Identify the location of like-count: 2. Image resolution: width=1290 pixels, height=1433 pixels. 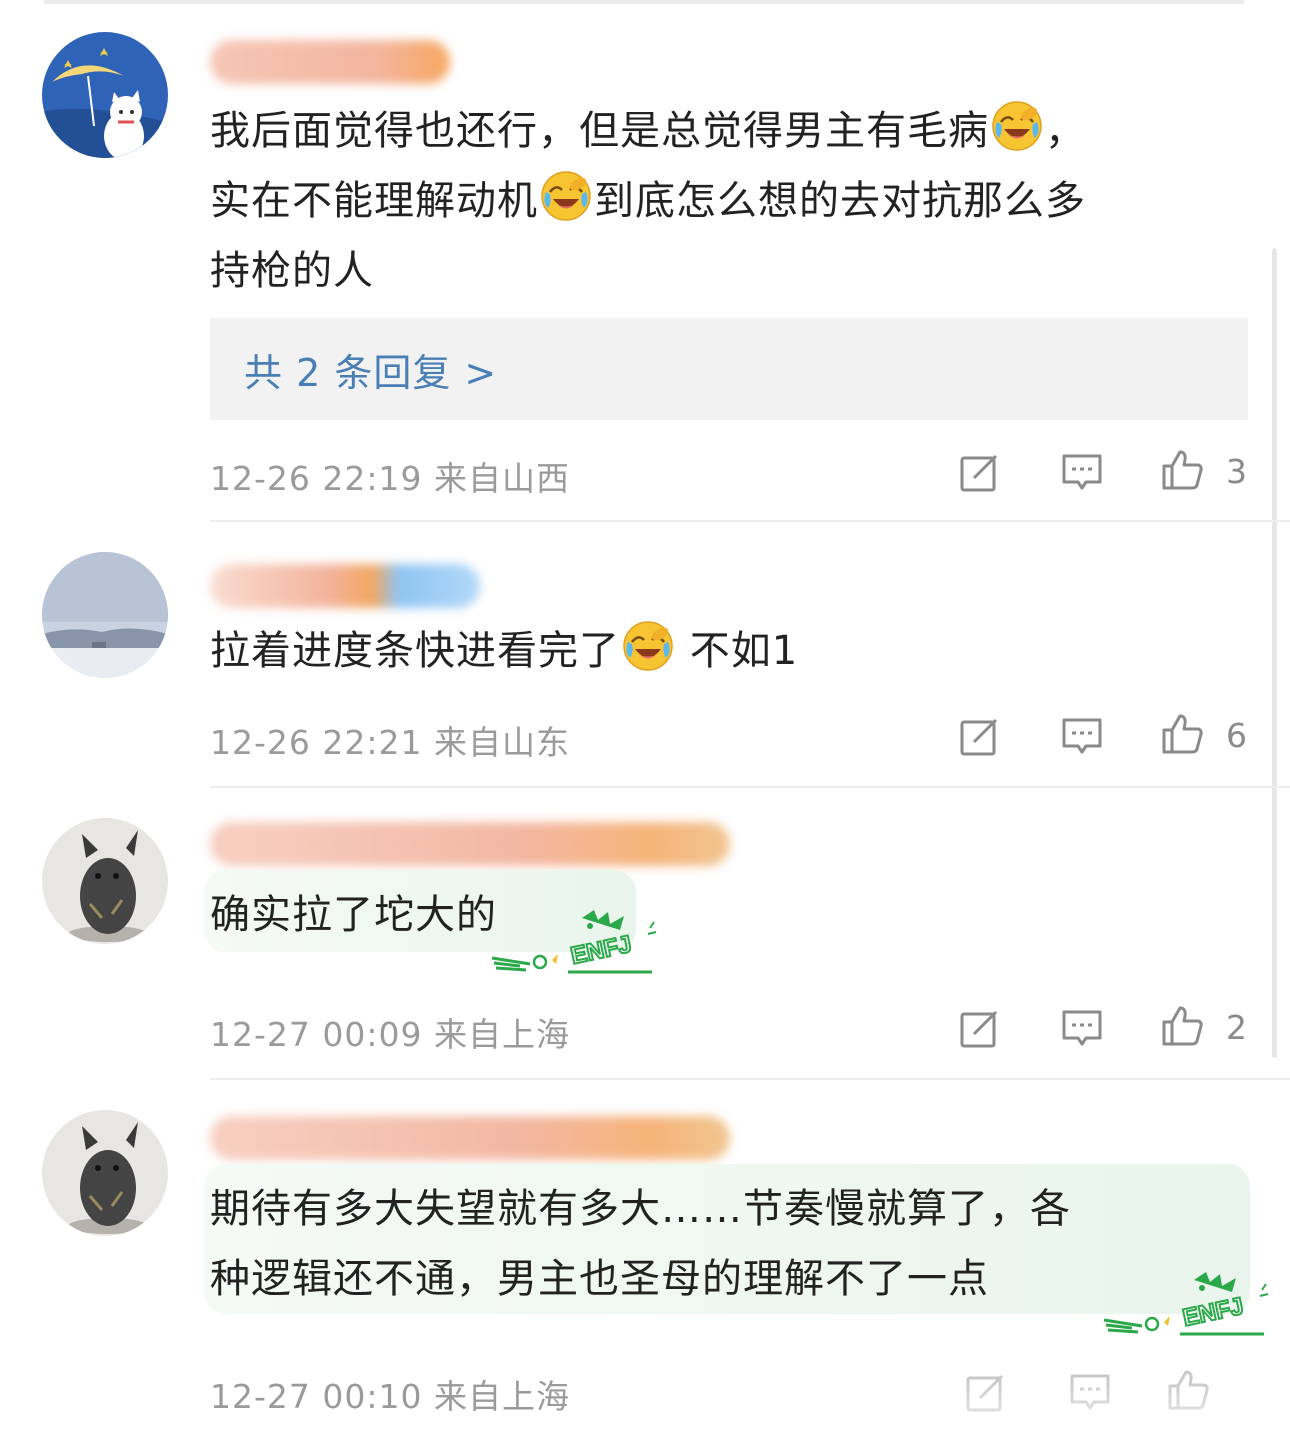
(1236, 1027).